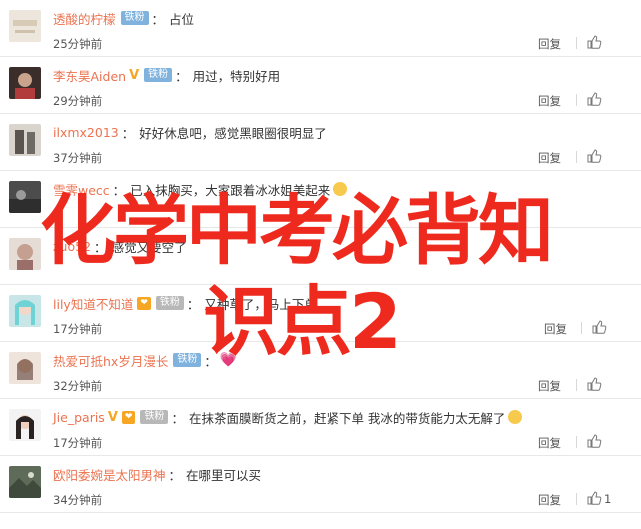 Image resolution: width=641 pixels, height=529 pixels. What do you see at coordinates (347, 418) in the screenshot?
I see `comment-text: 在抹茶面膜断货之前，赶紧下单 我冰的带货能力太无解了` at bounding box center [347, 418].